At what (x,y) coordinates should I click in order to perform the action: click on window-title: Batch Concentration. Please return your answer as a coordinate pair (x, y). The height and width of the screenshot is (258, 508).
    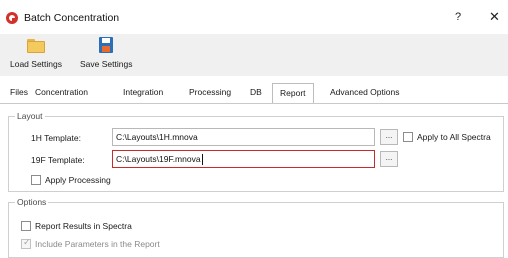
    Looking at the image, I should click on (72, 18).